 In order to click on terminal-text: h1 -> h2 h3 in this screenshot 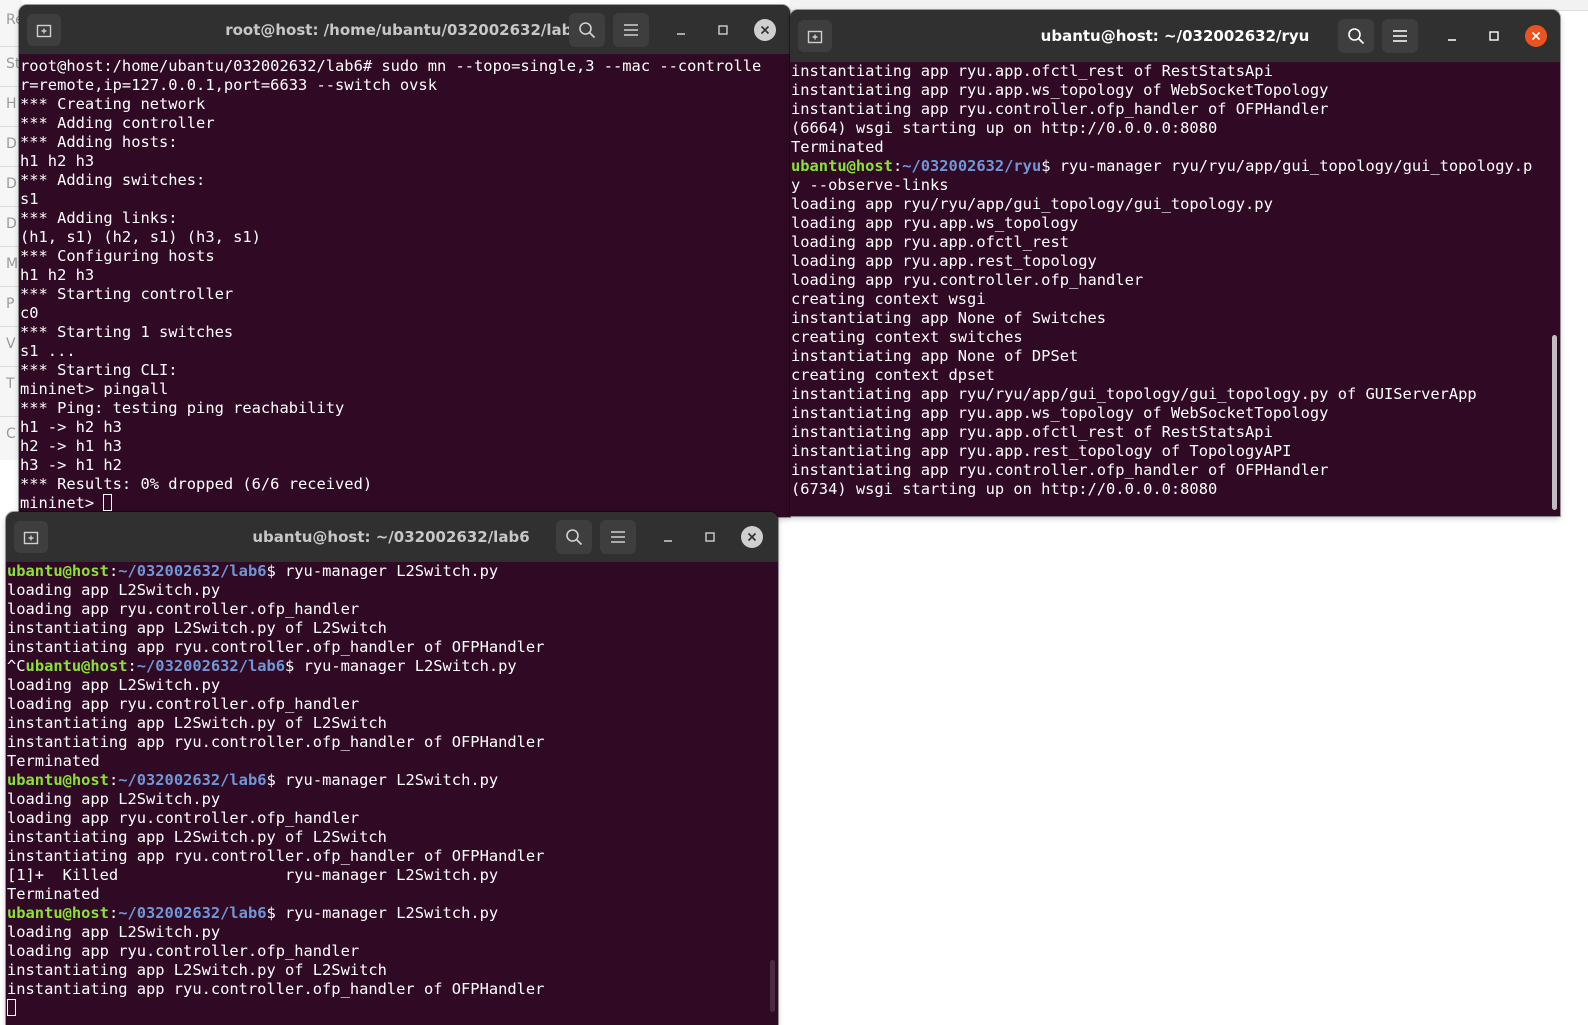, I will do `click(71, 427)`.